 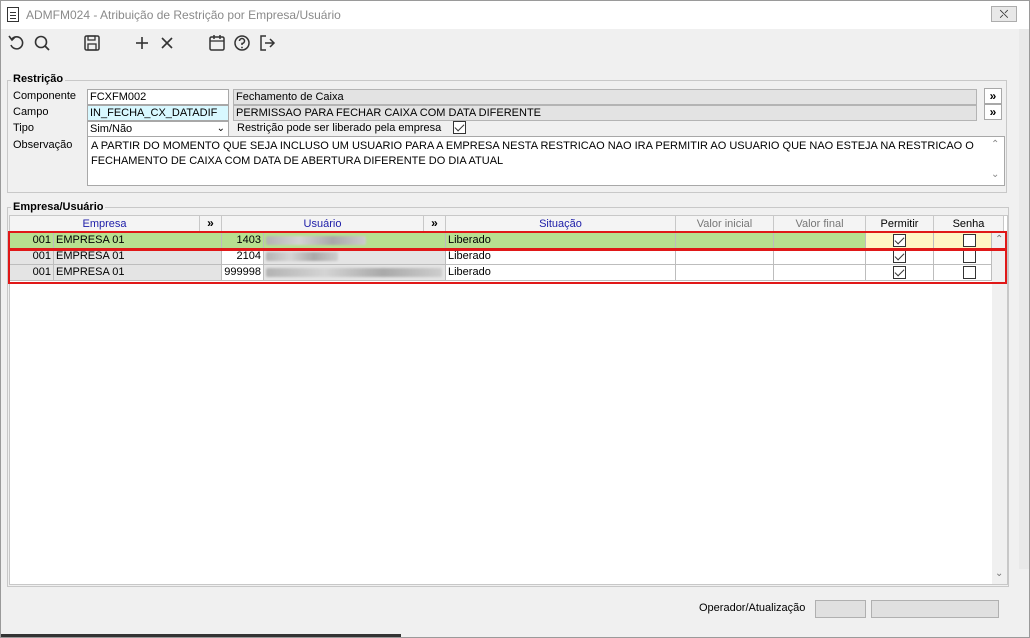 I want to click on header-valor-final: Valor final, so click(x=820, y=224).